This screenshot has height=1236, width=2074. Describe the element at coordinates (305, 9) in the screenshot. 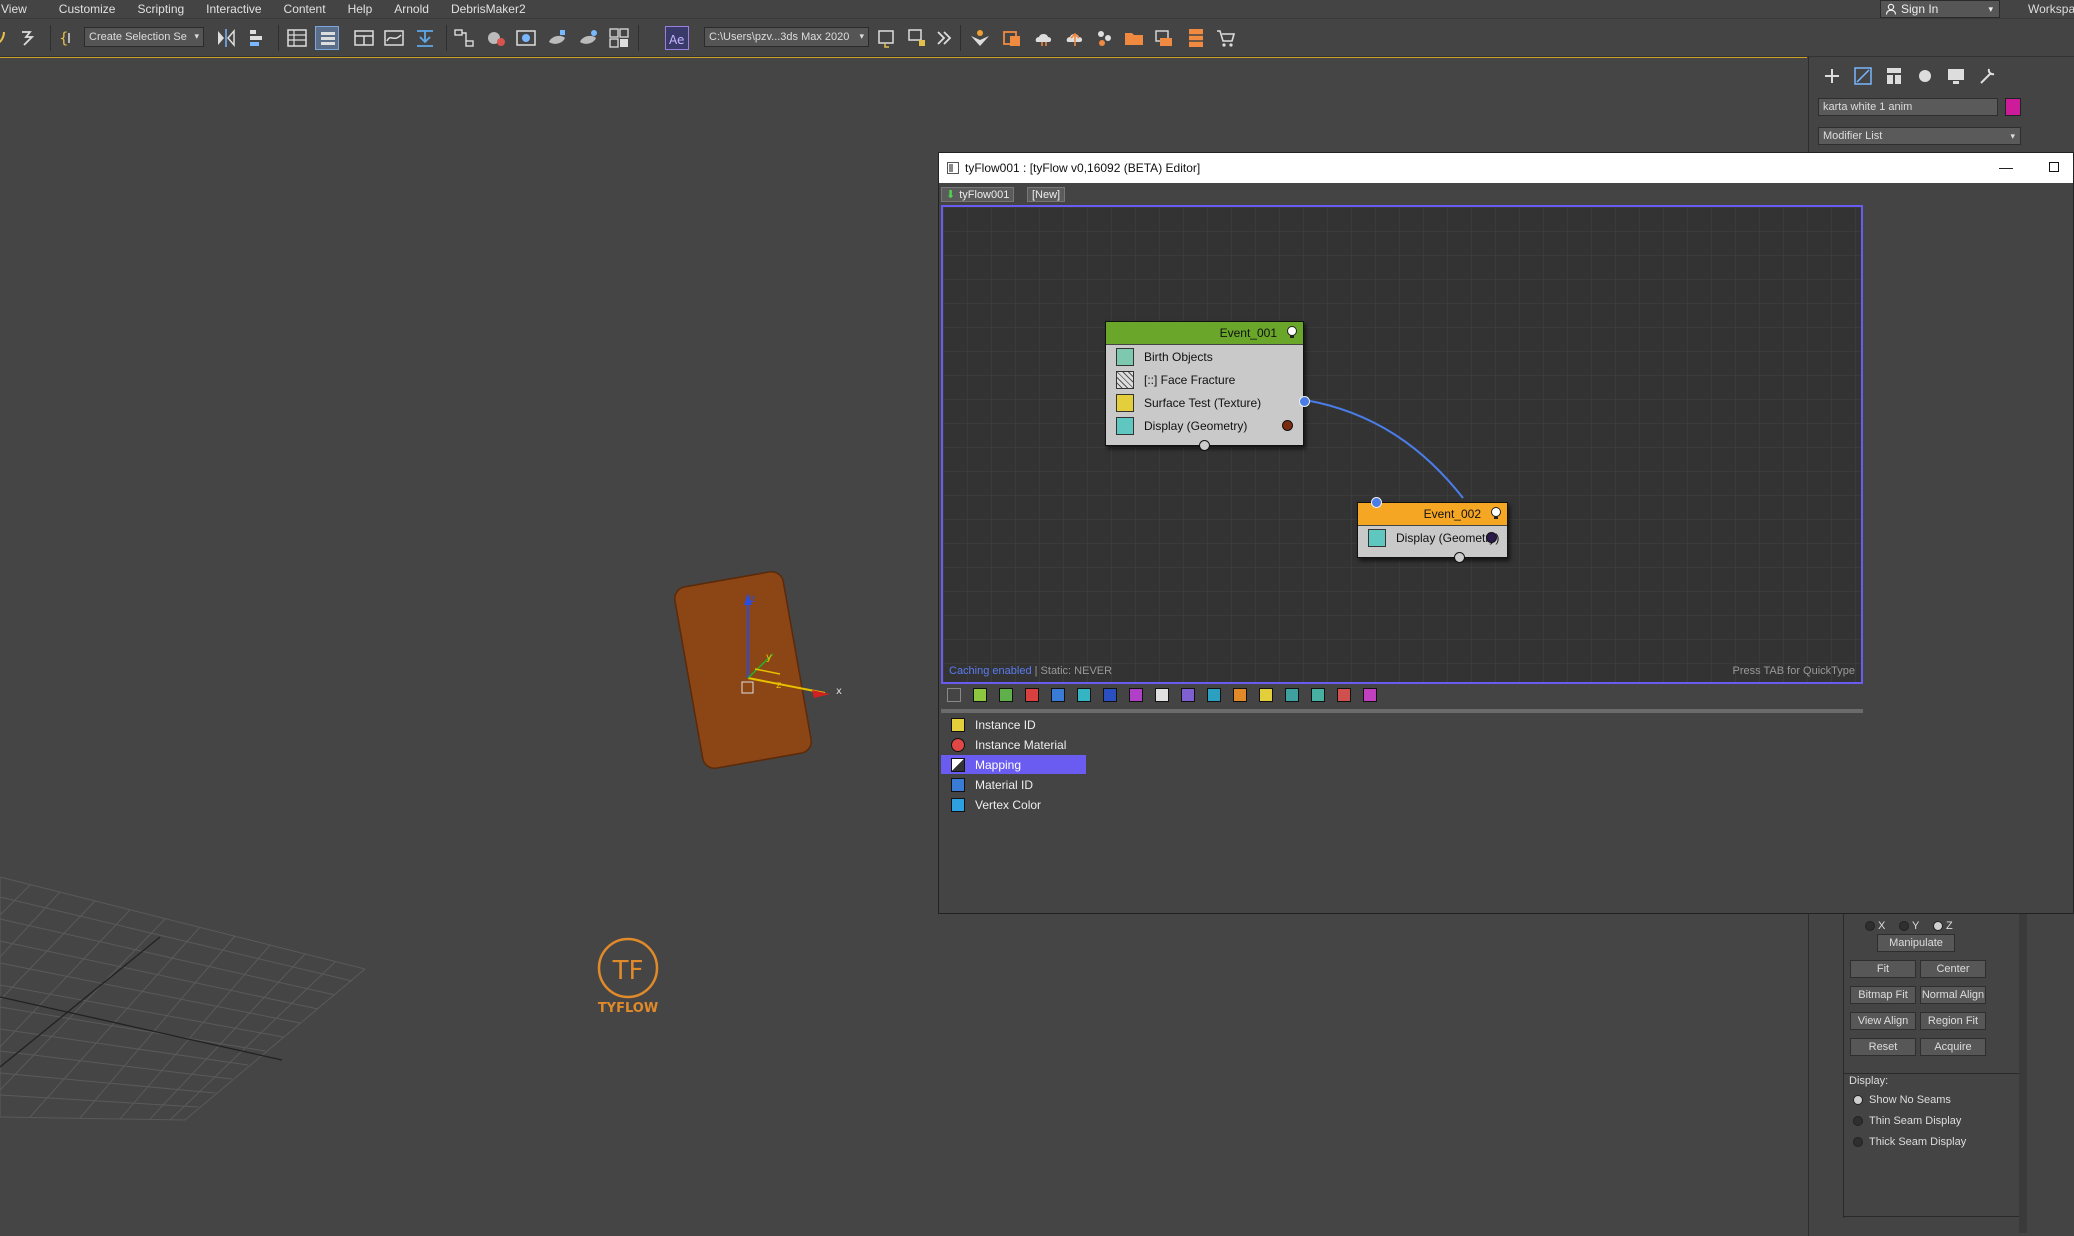

I see `menu-item-content: Content` at that location.